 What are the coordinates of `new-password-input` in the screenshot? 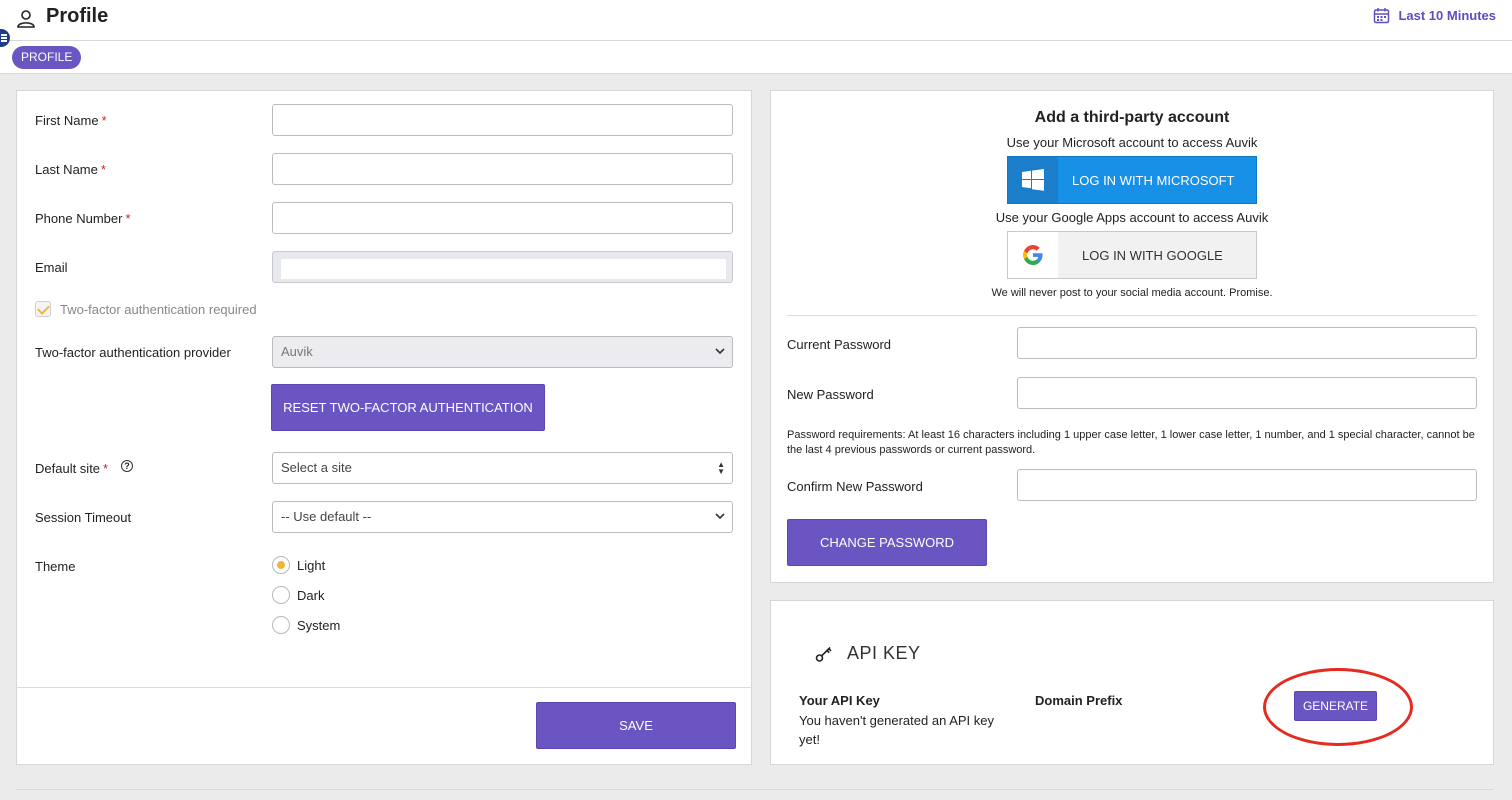 It's located at (1247, 393).